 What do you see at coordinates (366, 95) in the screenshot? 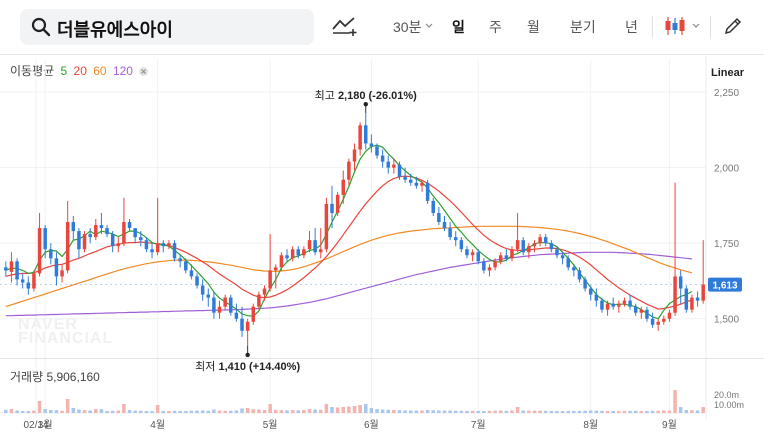
I see `high-annotation: 최고 2,180 (-26.01%)` at bounding box center [366, 95].